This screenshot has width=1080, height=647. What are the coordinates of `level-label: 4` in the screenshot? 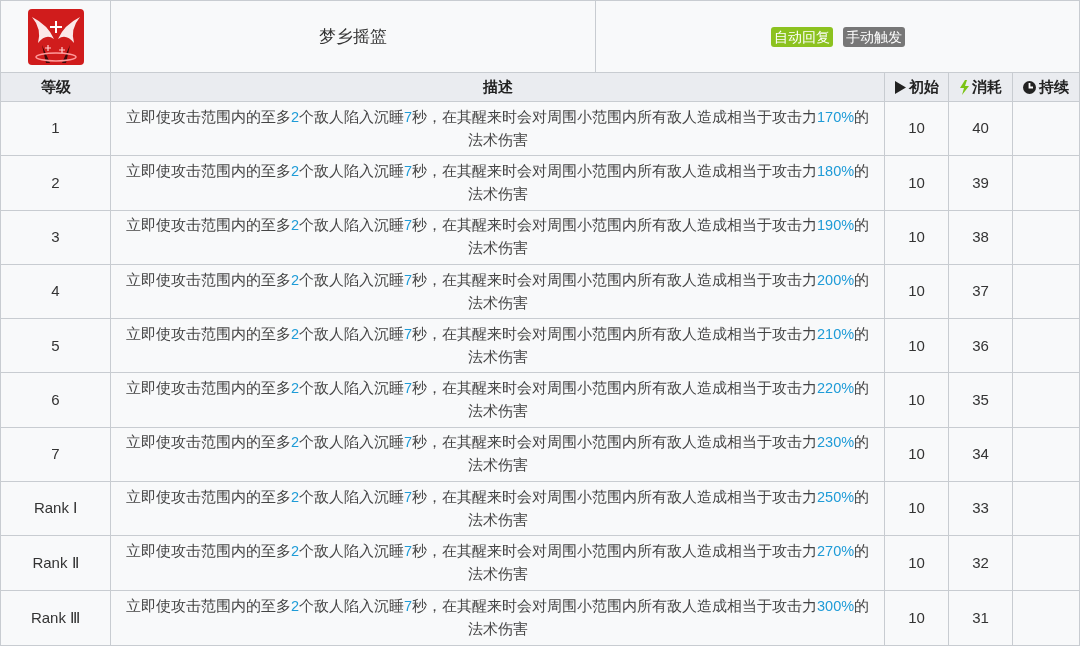 It's located at (55, 291).